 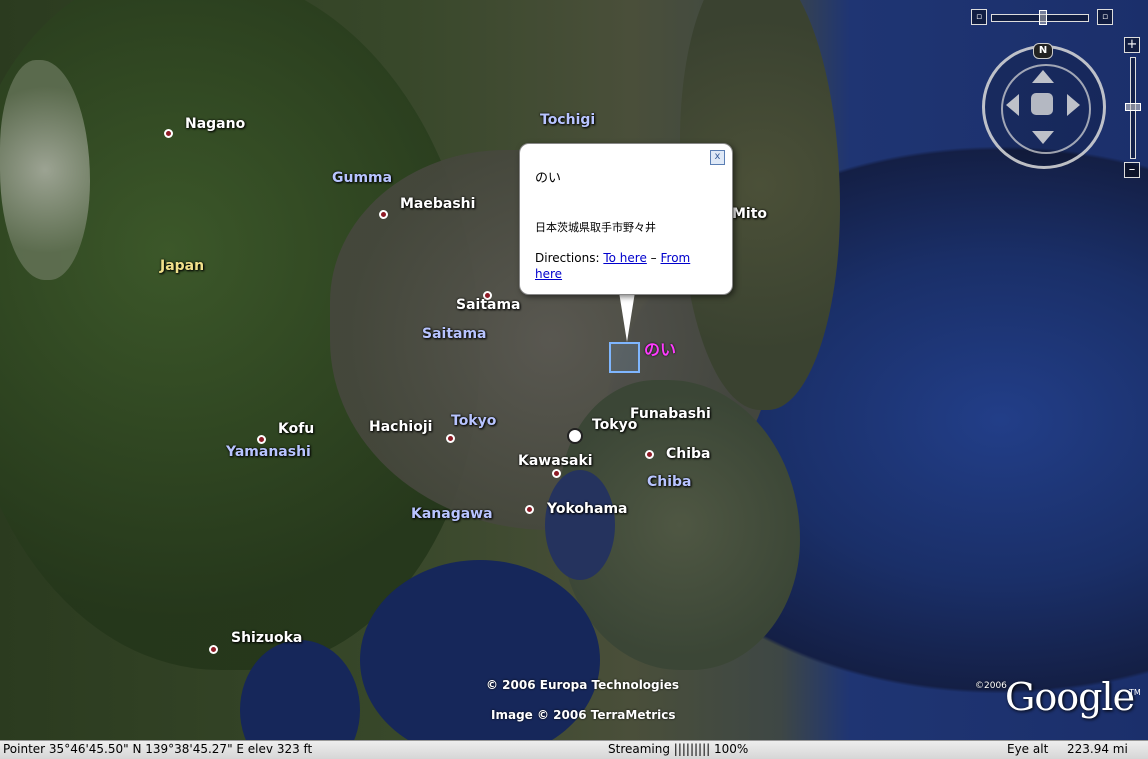 I want to click on zoom-knob, so click(x=1133, y=107).